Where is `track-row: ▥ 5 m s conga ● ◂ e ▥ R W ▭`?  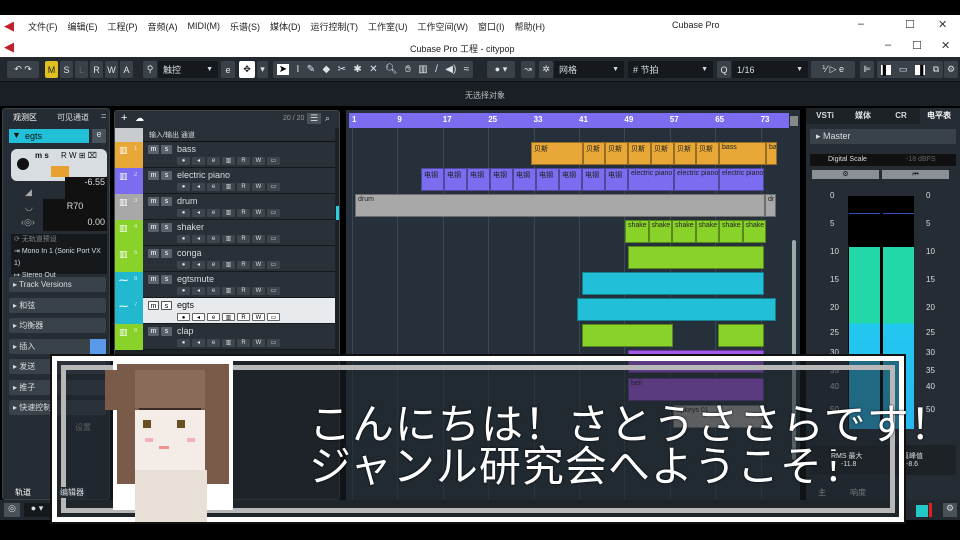
track-row: ▥ 5 m s conga ● ◂ e ▥ R W ▭ is located at coordinates (225, 259).